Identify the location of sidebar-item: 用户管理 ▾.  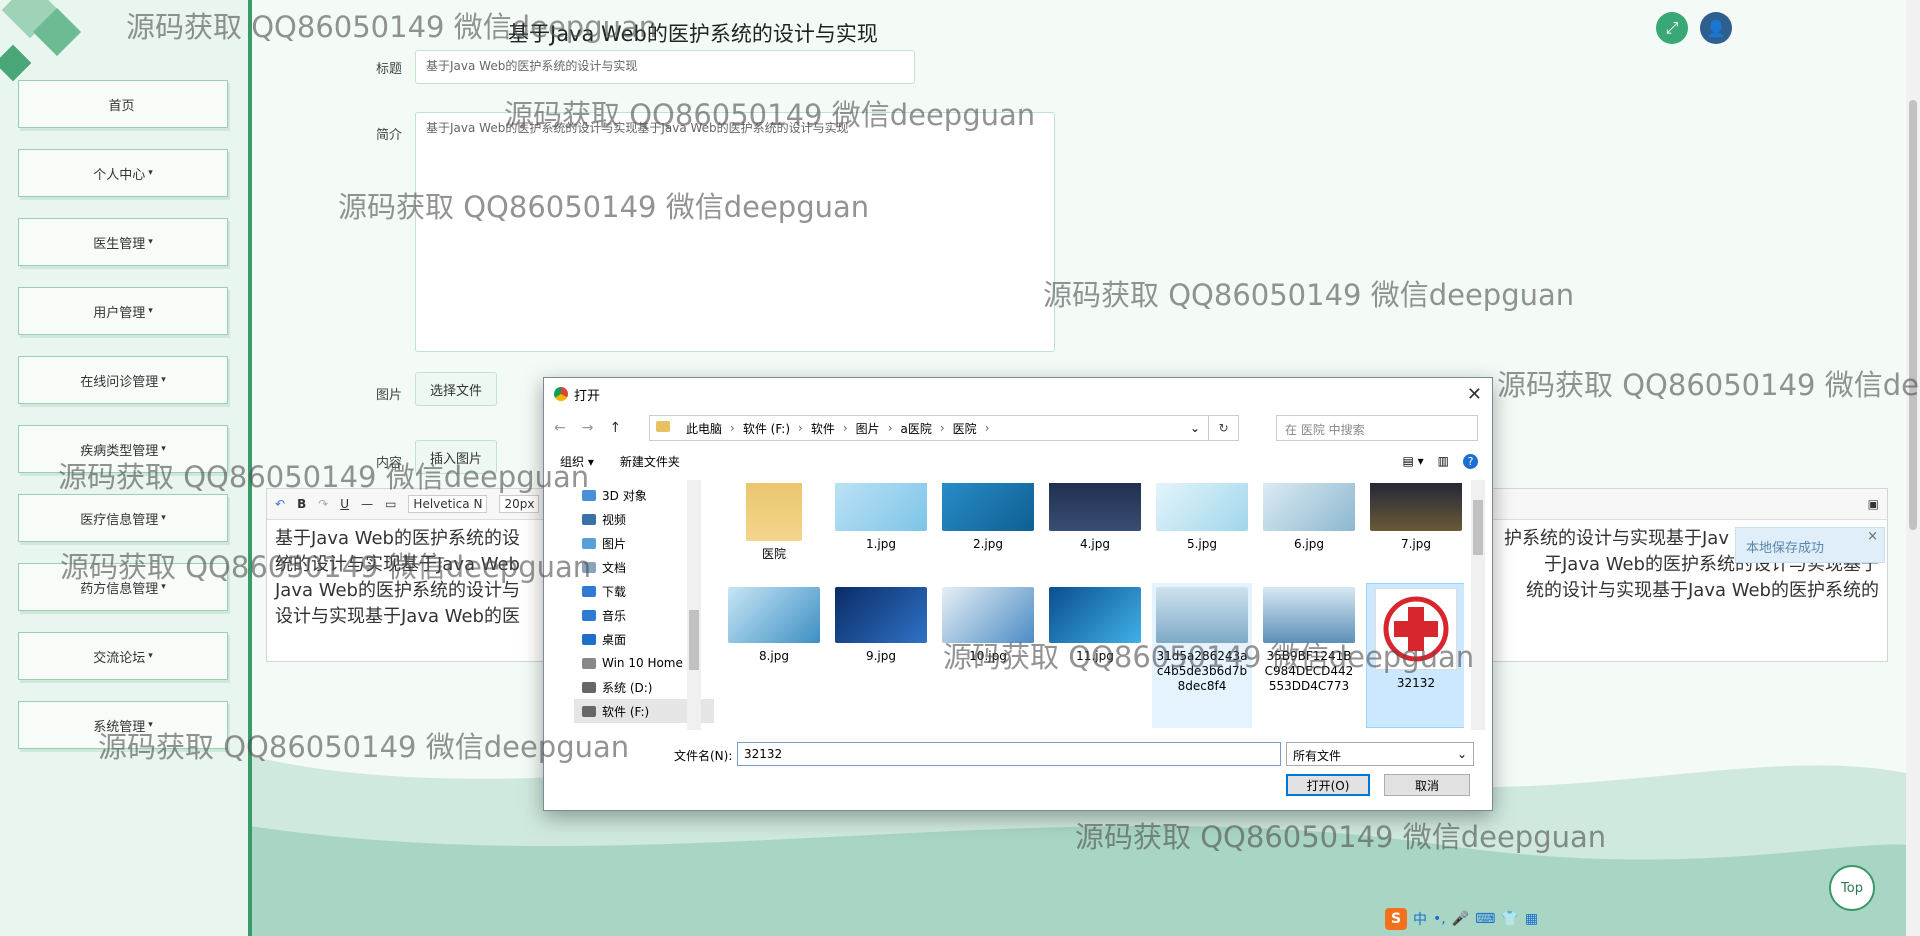
(123, 311).